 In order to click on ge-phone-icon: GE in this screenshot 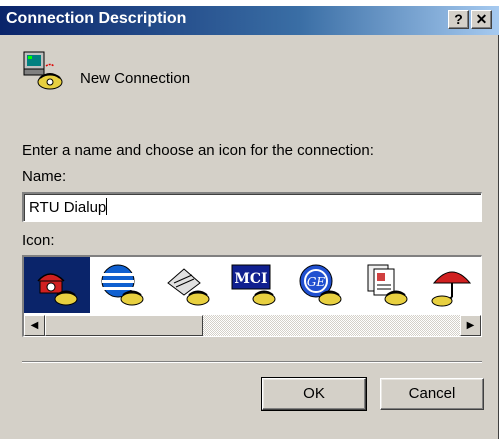, I will do `click(320, 285)`.